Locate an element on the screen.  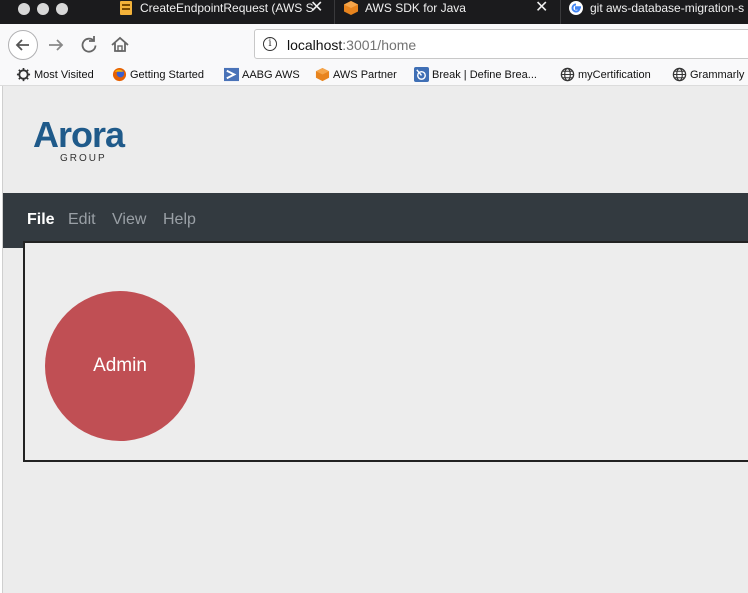
address-bar: i localhost:3001/home is located at coordinates (501, 44).